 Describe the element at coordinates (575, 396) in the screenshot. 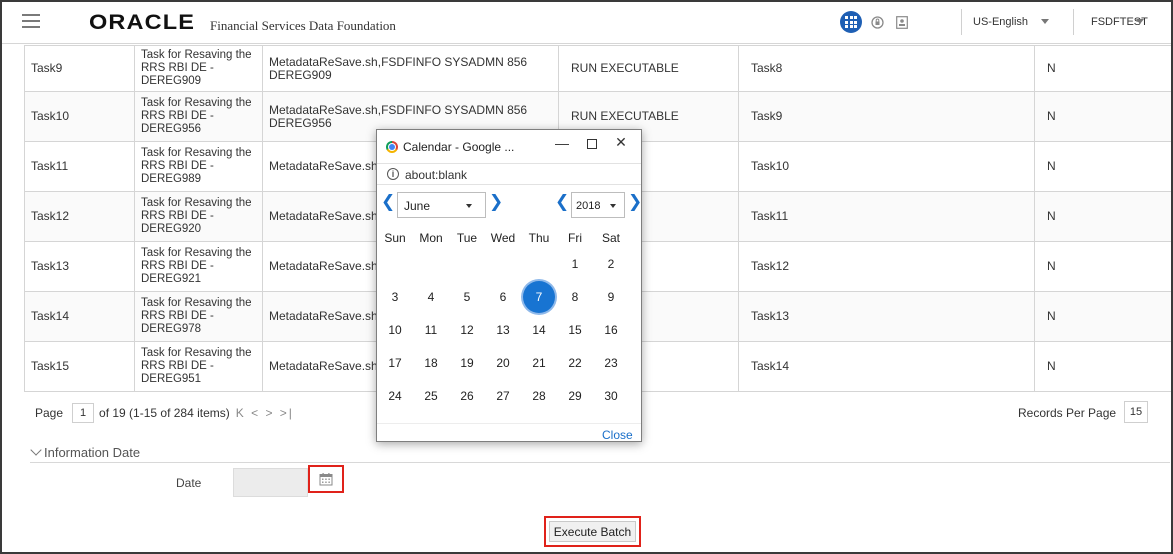

I see `calendar-day: 29` at that location.